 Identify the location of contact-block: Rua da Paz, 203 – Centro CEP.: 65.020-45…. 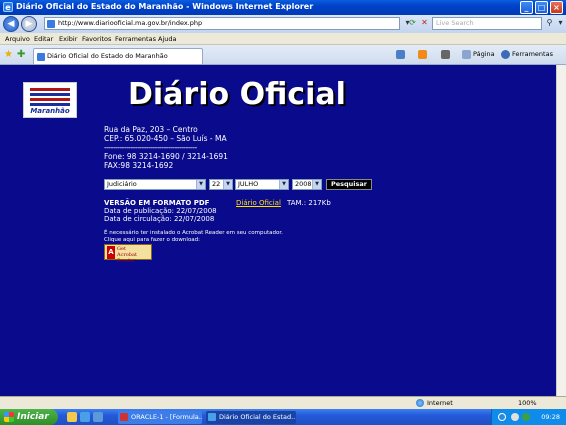
(166, 147).